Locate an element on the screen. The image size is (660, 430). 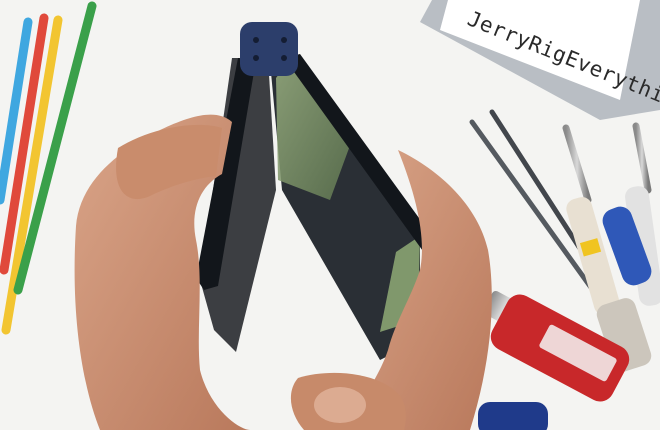
thumbnail is located at coordinates (340, 405).